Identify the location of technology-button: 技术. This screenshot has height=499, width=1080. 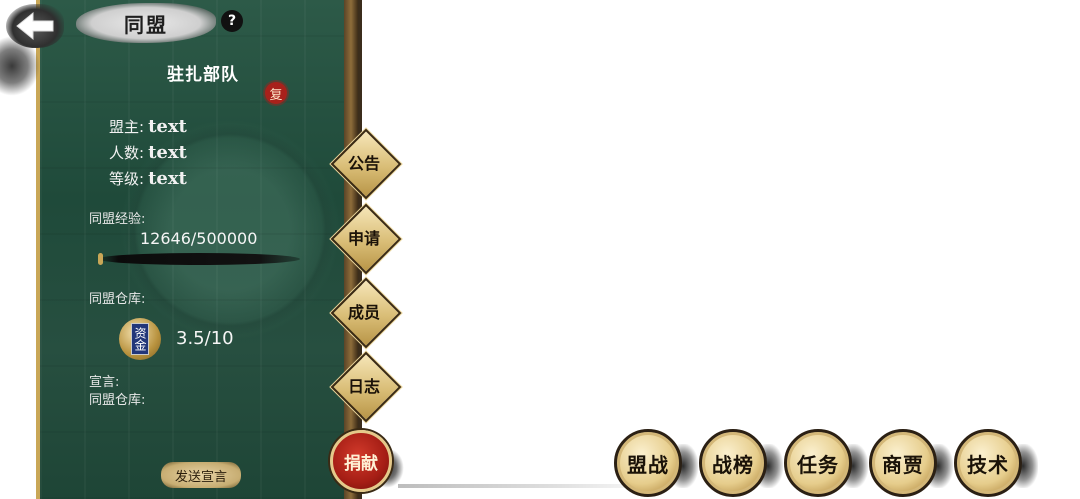
(988, 463).